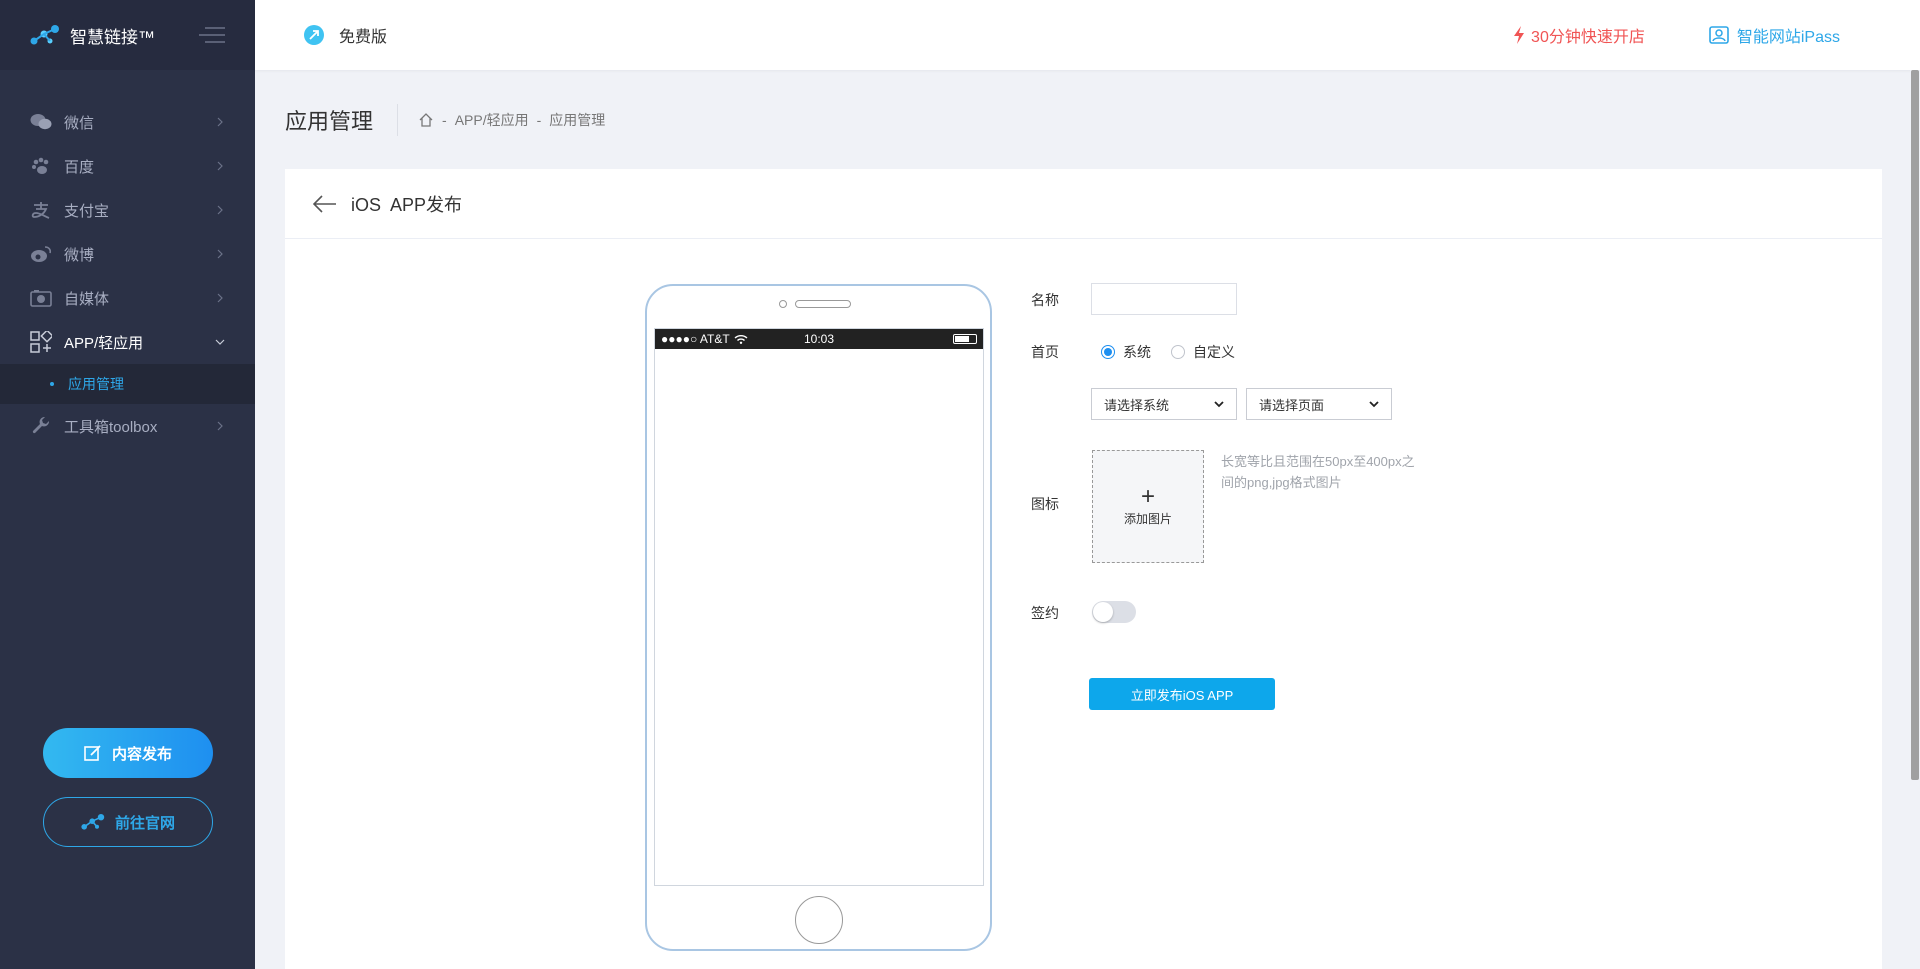 The height and width of the screenshot is (969, 1920). I want to click on lightning-icon, so click(1519, 35).